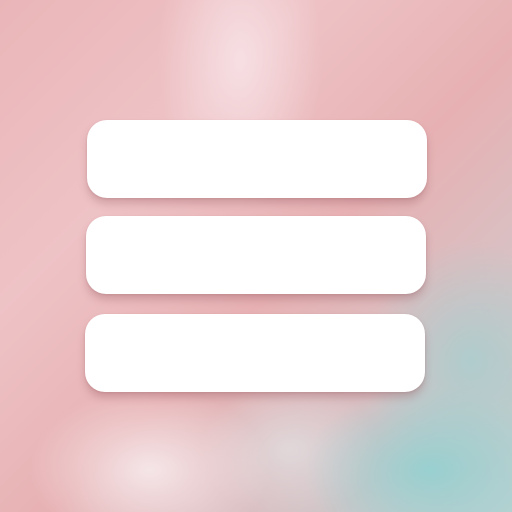 The width and height of the screenshot is (512, 512). Describe the element at coordinates (257, 159) in the screenshot. I see `menu-bar-top` at that location.